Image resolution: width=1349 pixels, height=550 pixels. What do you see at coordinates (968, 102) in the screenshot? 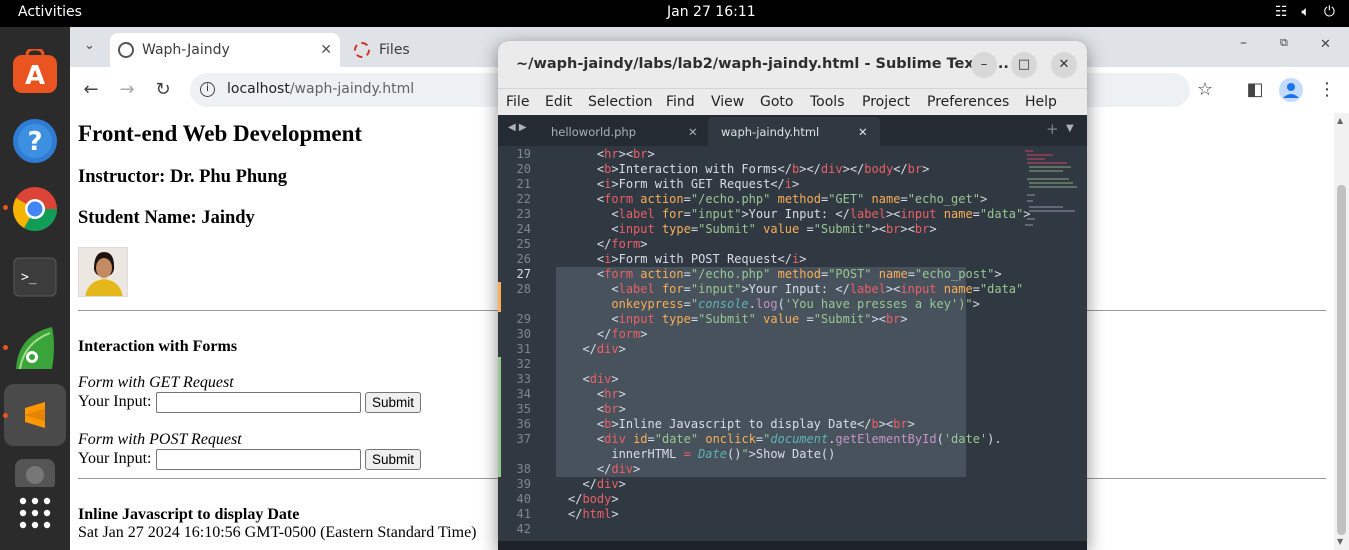
I see `menu-preferences: Preferences` at bounding box center [968, 102].